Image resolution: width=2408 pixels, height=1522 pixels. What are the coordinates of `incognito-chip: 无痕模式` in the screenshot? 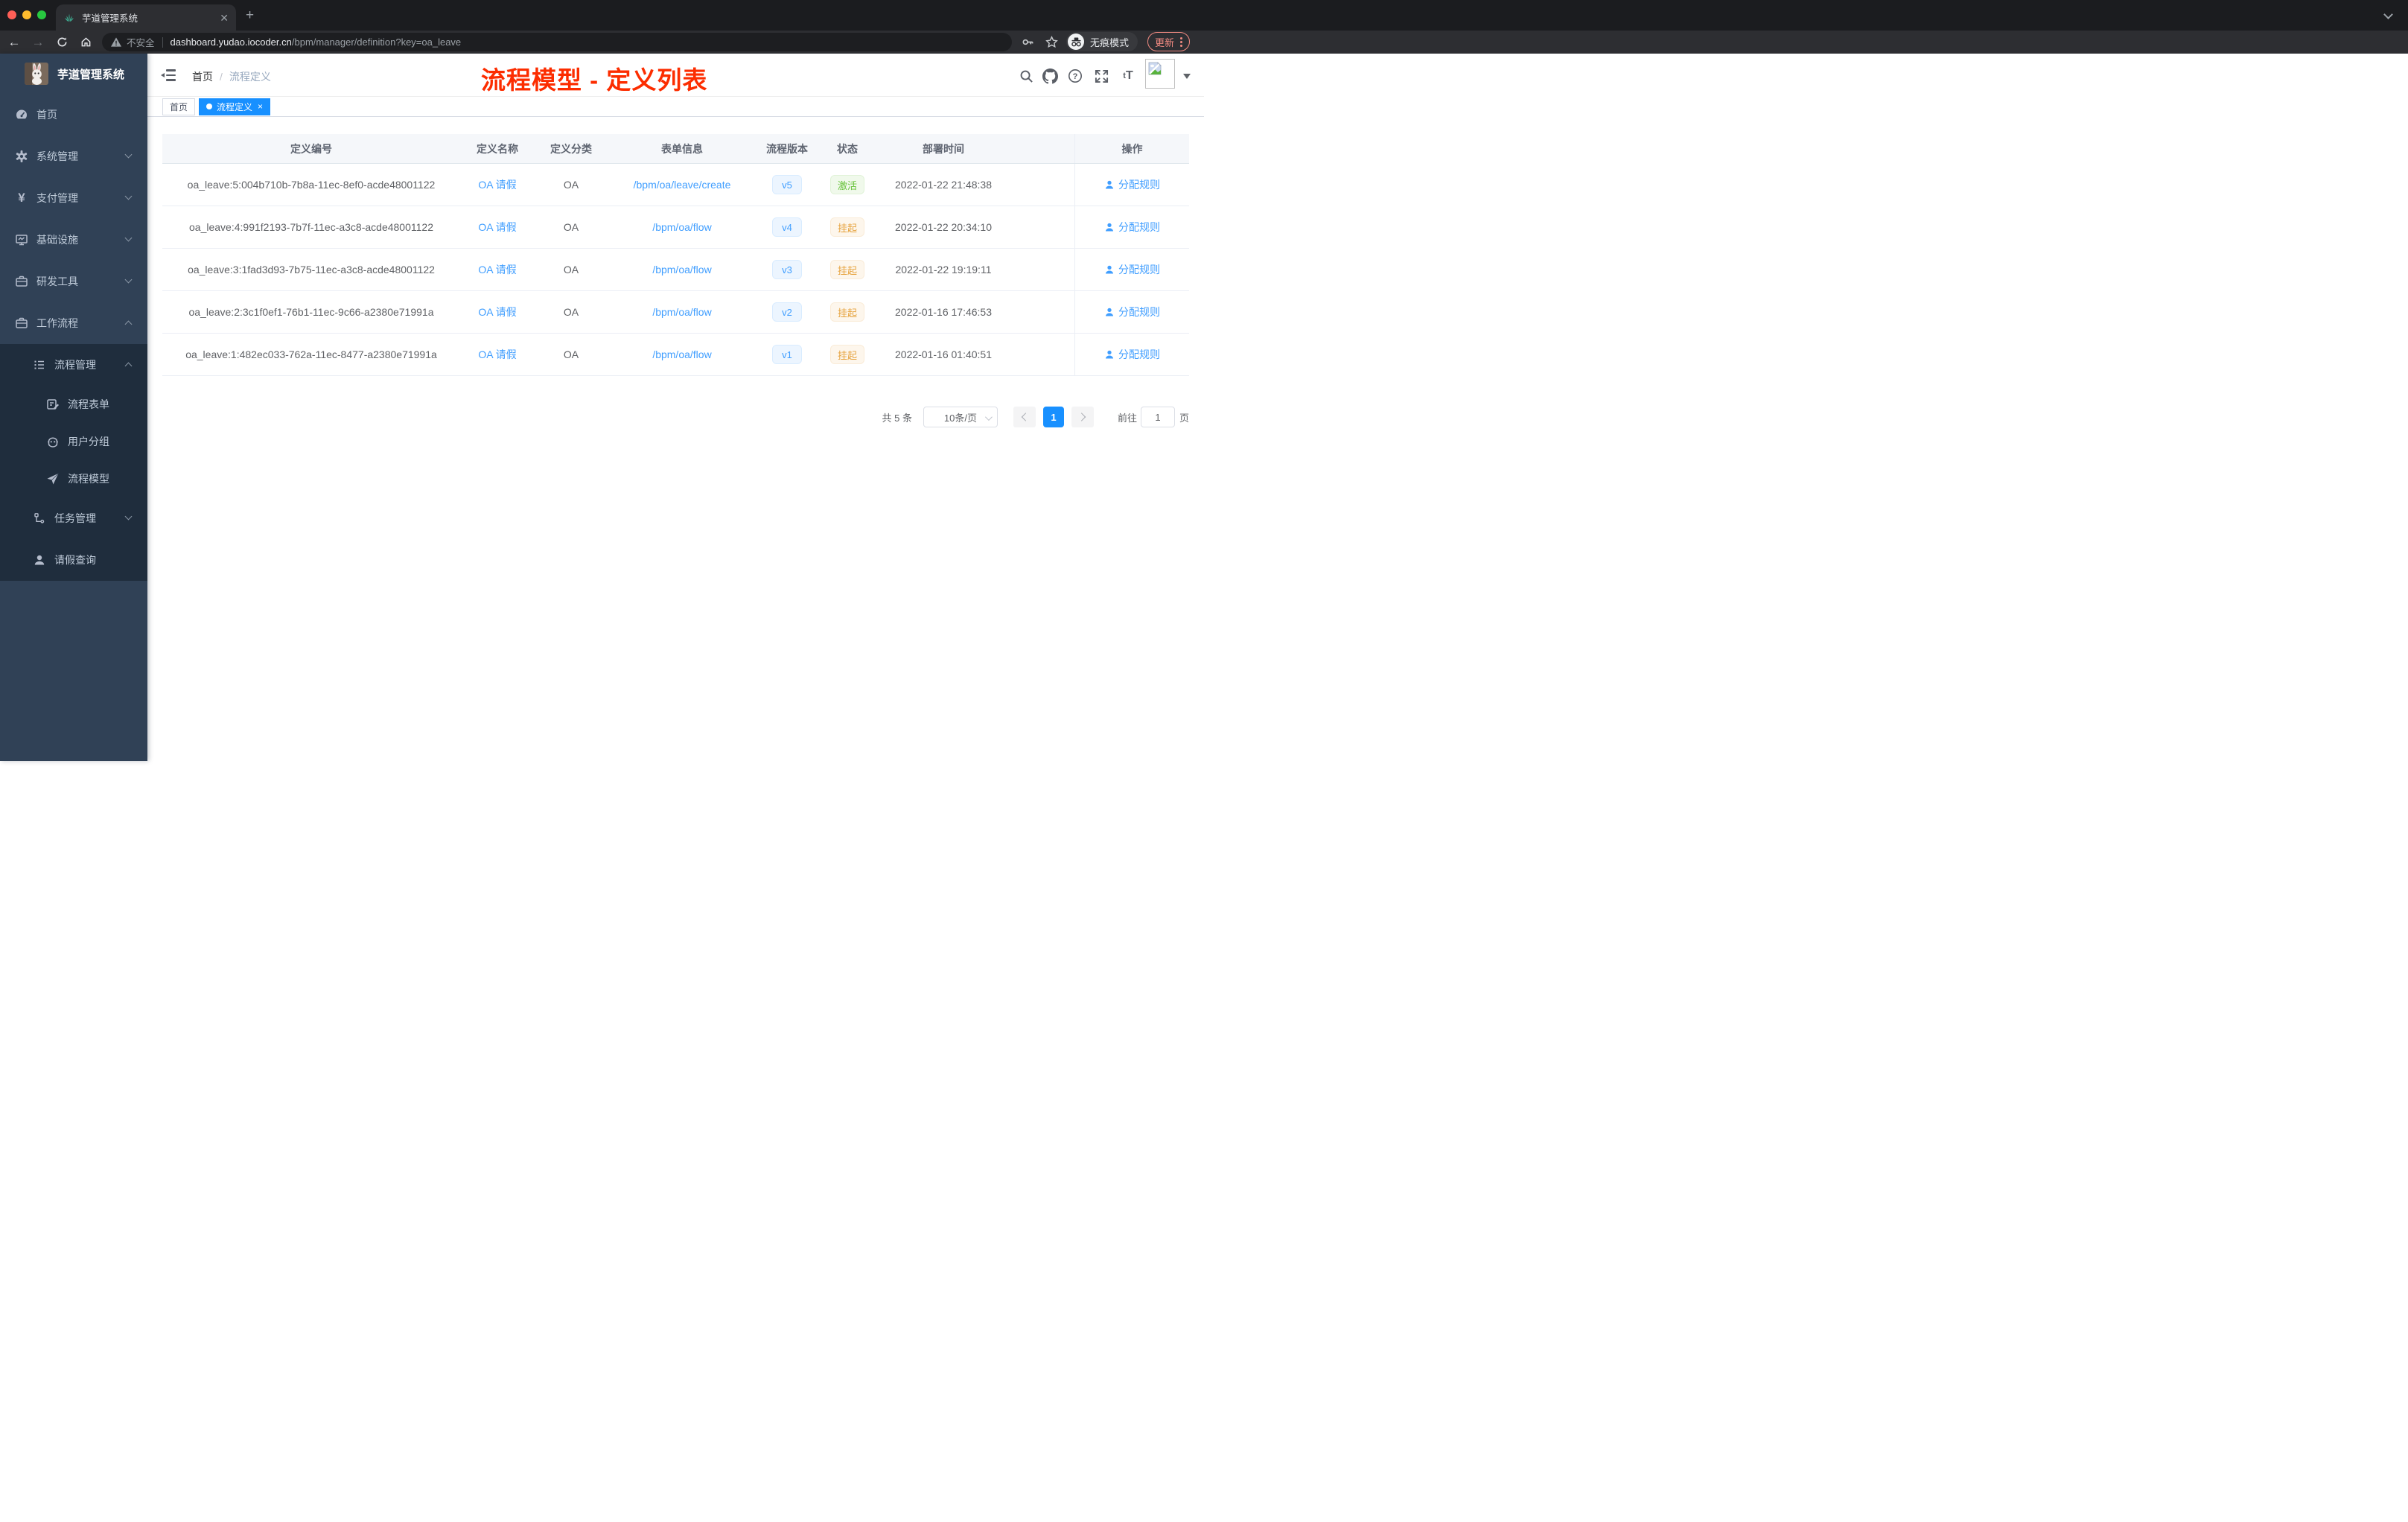 It's located at (1102, 41).